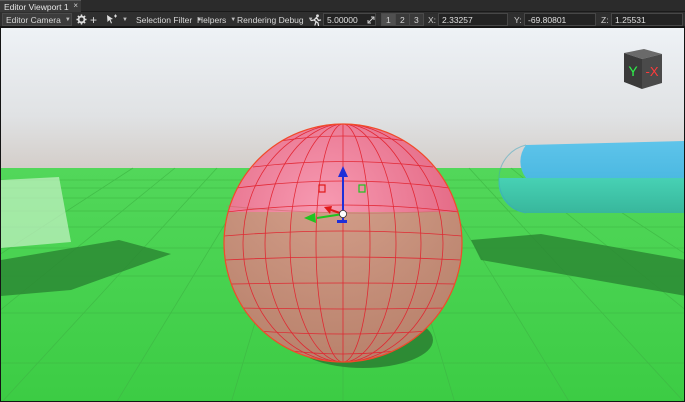 The width and height of the screenshot is (685, 402). Describe the element at coordinates (643, 69) in the screenshot. I see `orientation-cube: Y -X` at that location.